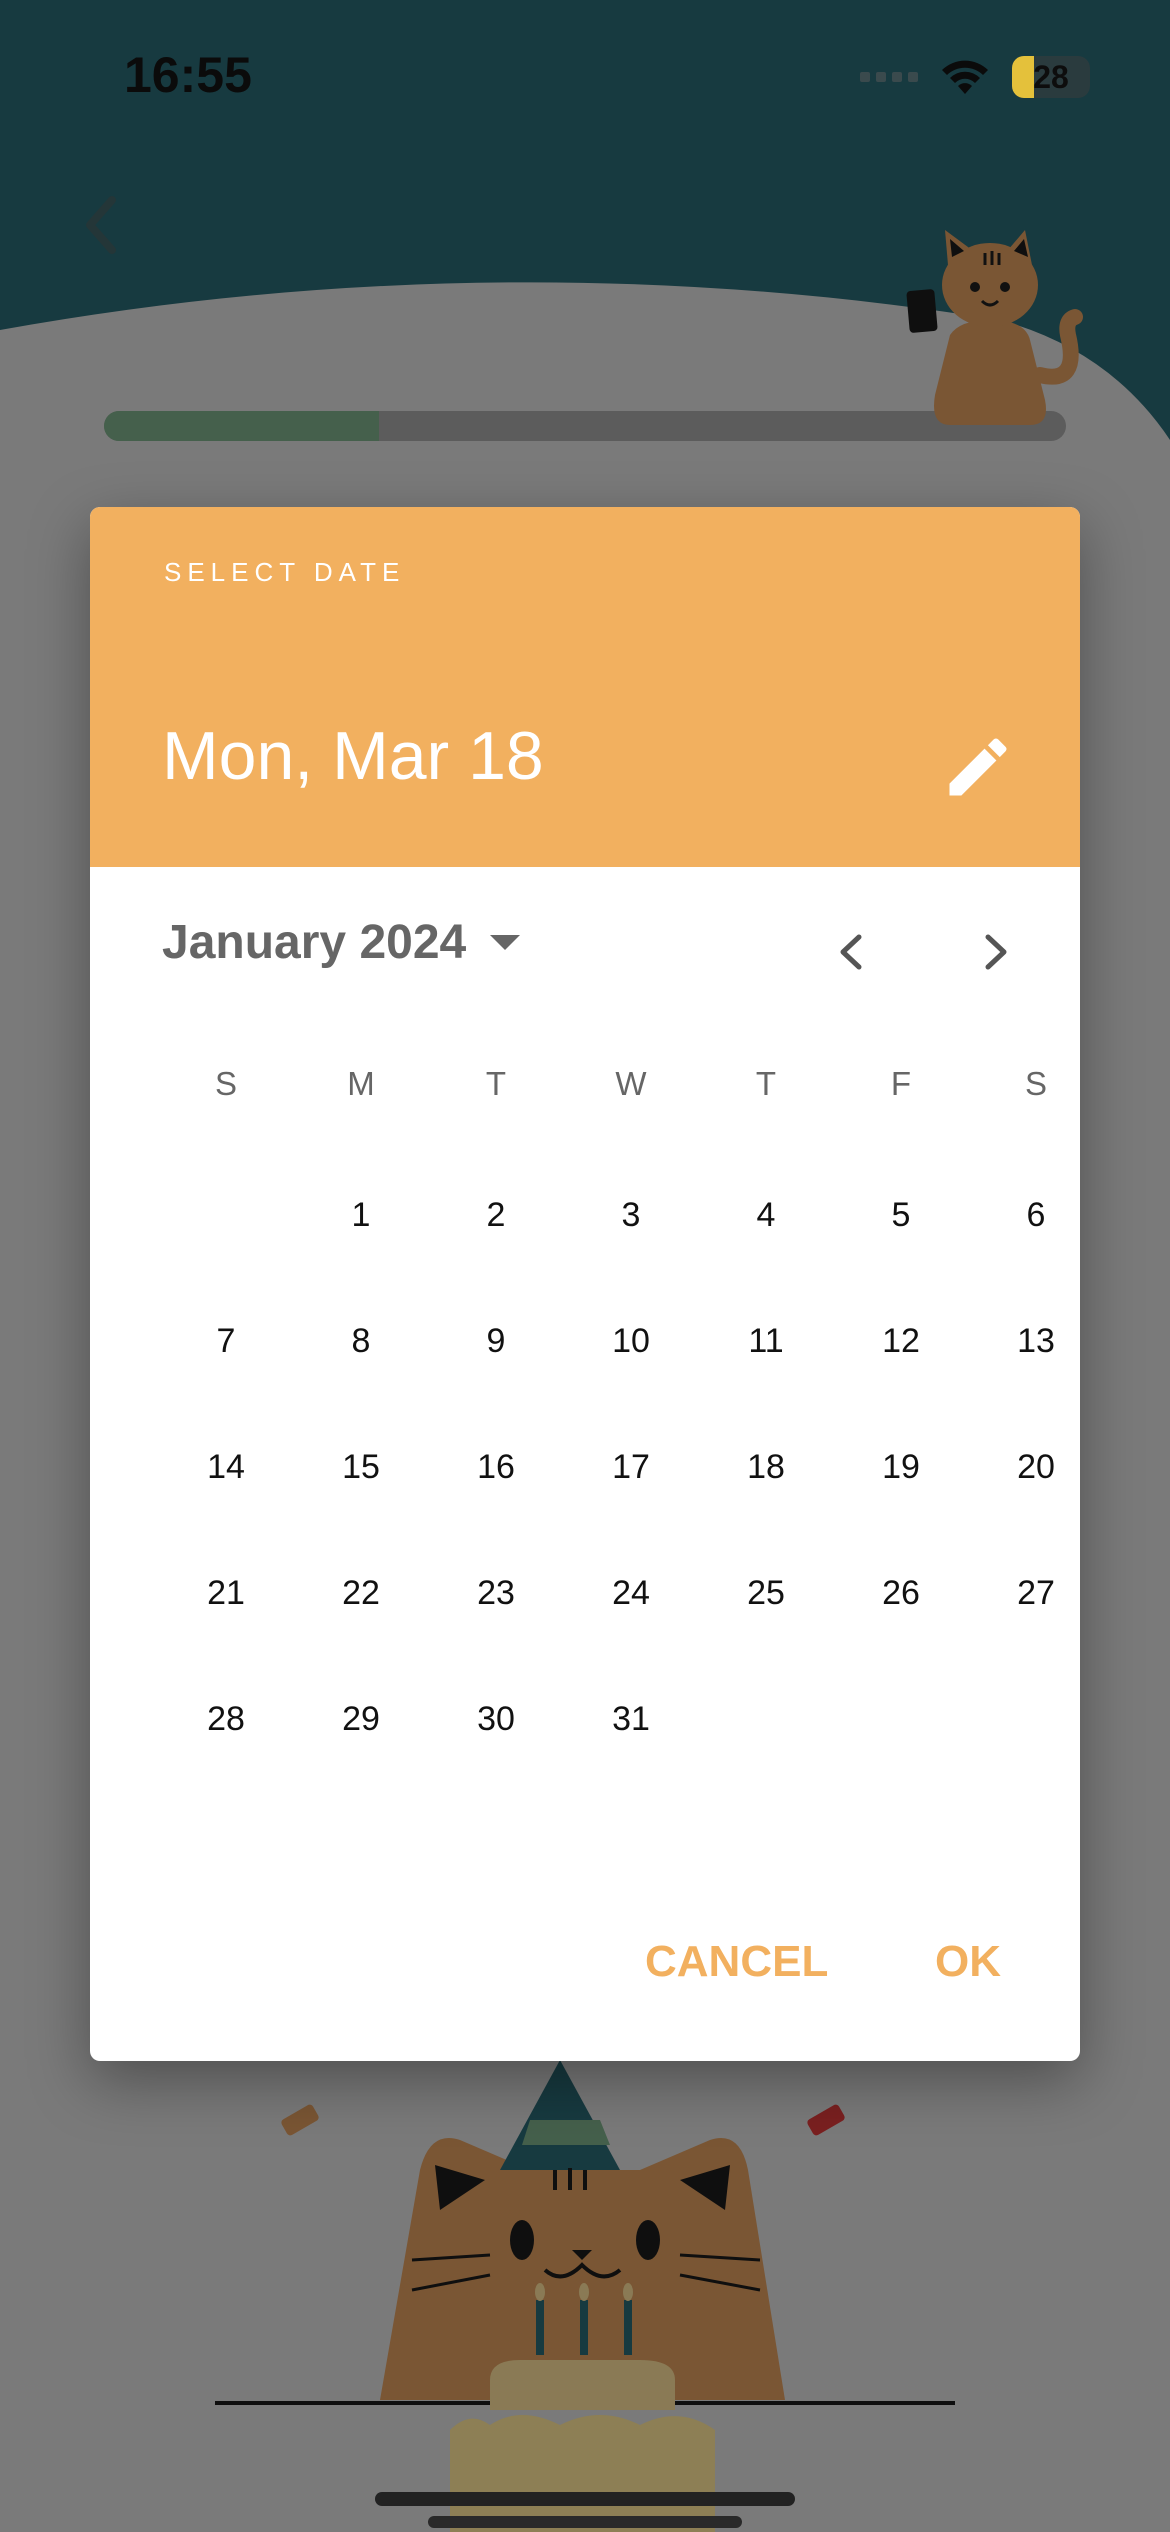 Image resolution: width=1170 pixels, height=2532 pixels. I want to click on calendar-day: 16, so click(496, 1467).